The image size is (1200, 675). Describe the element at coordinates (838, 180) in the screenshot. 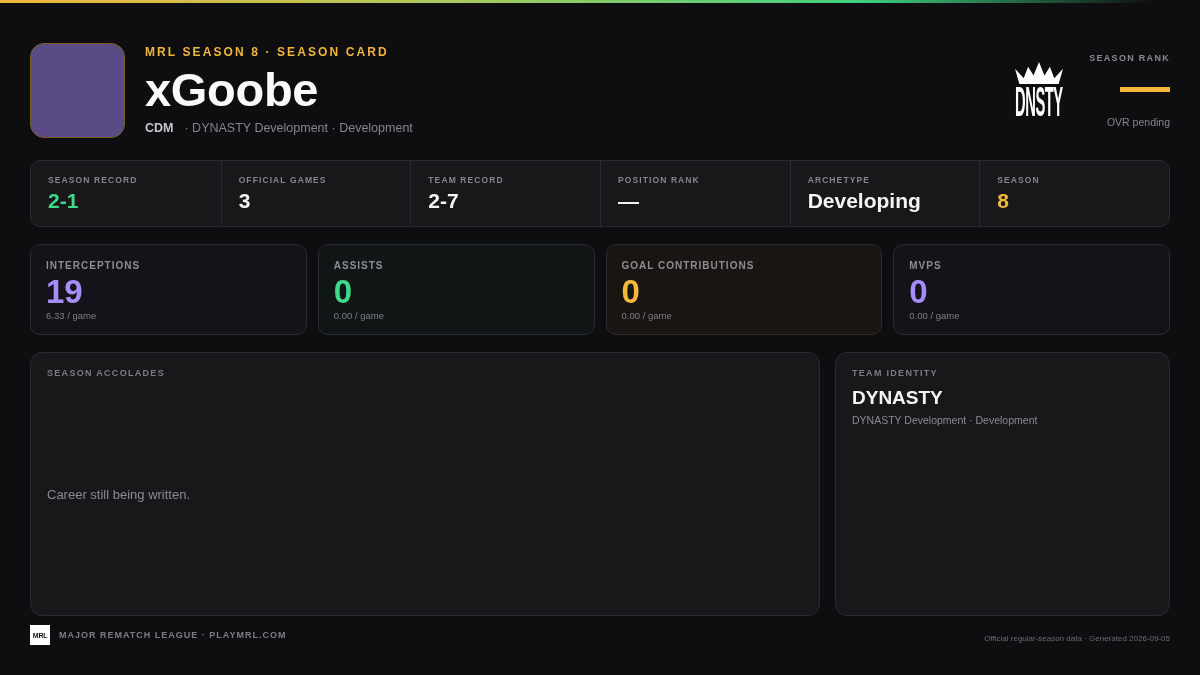

I see `summary-label: ARCHETYPE` at that location.